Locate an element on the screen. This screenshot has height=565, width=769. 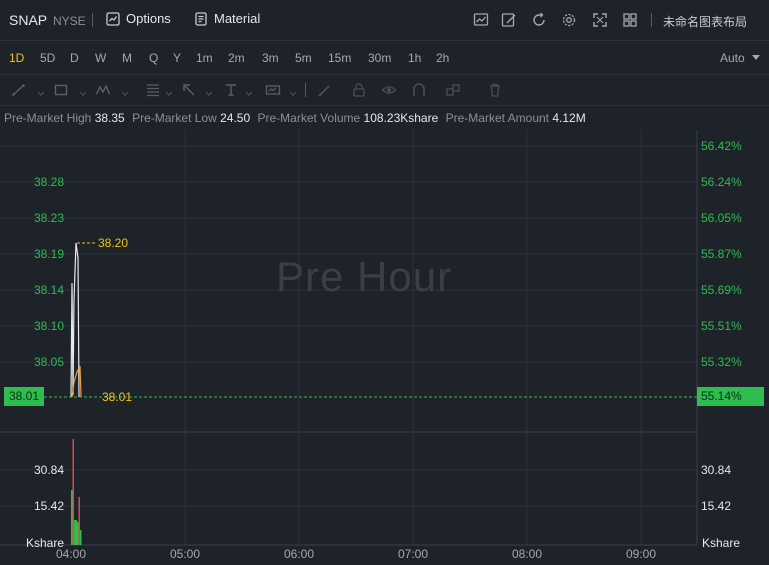
timeframe-w: W is located at coordinates (100, 58).